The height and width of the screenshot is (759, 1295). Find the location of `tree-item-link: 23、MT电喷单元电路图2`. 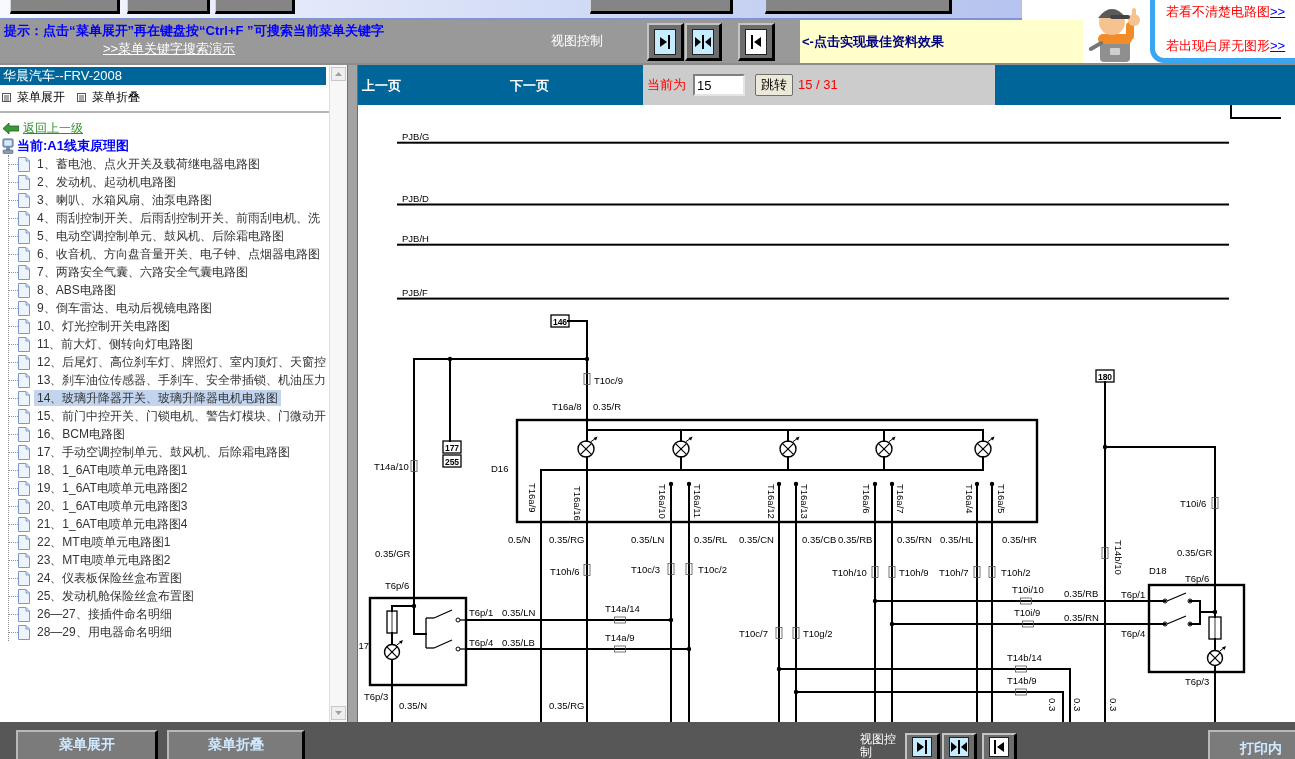

tree-item-link: 23、MT电喷单元电路图2 is located at coordinates (104, 560).